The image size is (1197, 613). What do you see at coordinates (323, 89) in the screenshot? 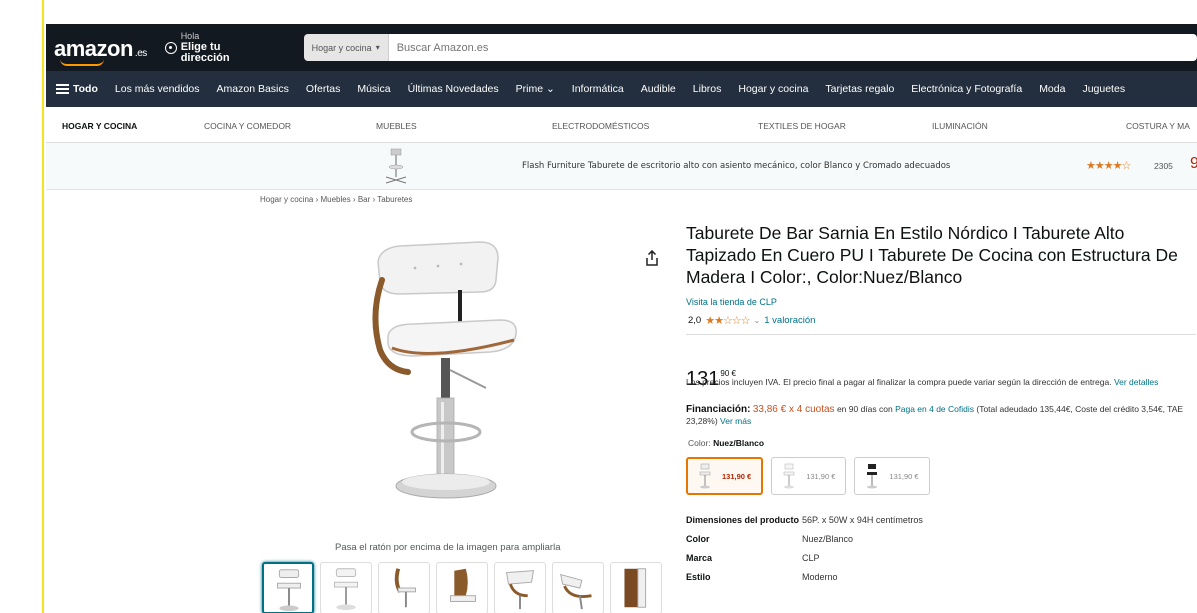
I see `subnav-item-ofertas: Ofertas` at bounding box center [323, 89].